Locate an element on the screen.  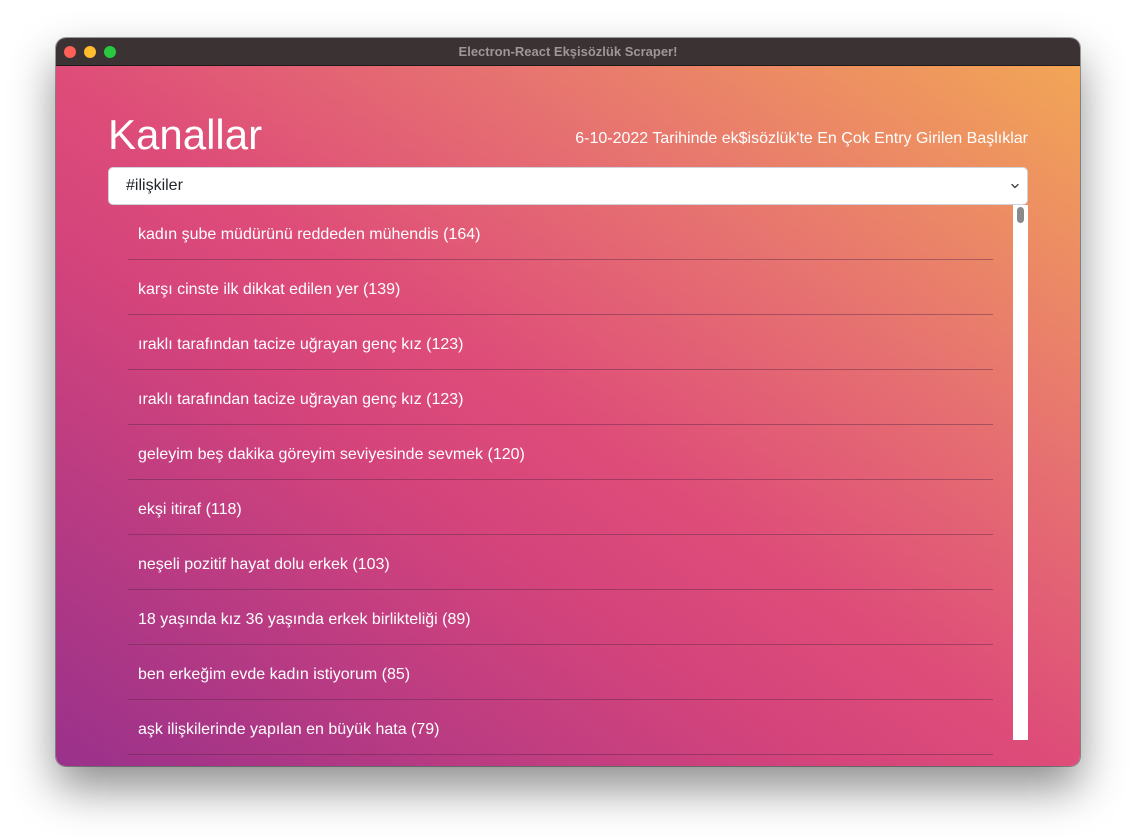
channel-select-value: #ilişkiler is located at coordinates (154, 185).